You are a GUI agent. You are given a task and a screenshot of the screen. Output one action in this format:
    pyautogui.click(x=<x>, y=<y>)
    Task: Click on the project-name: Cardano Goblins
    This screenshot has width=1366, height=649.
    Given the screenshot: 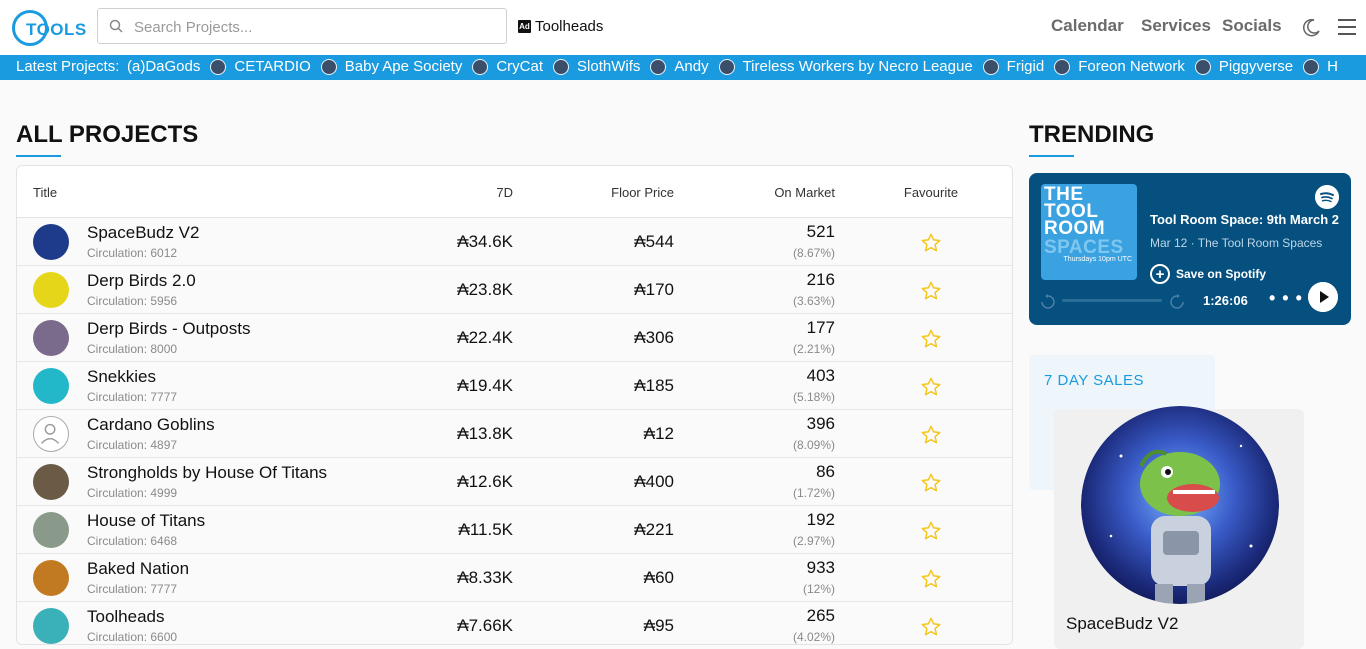 What is the action you would take?
    pyautogui.click(x=151, y=425)
    